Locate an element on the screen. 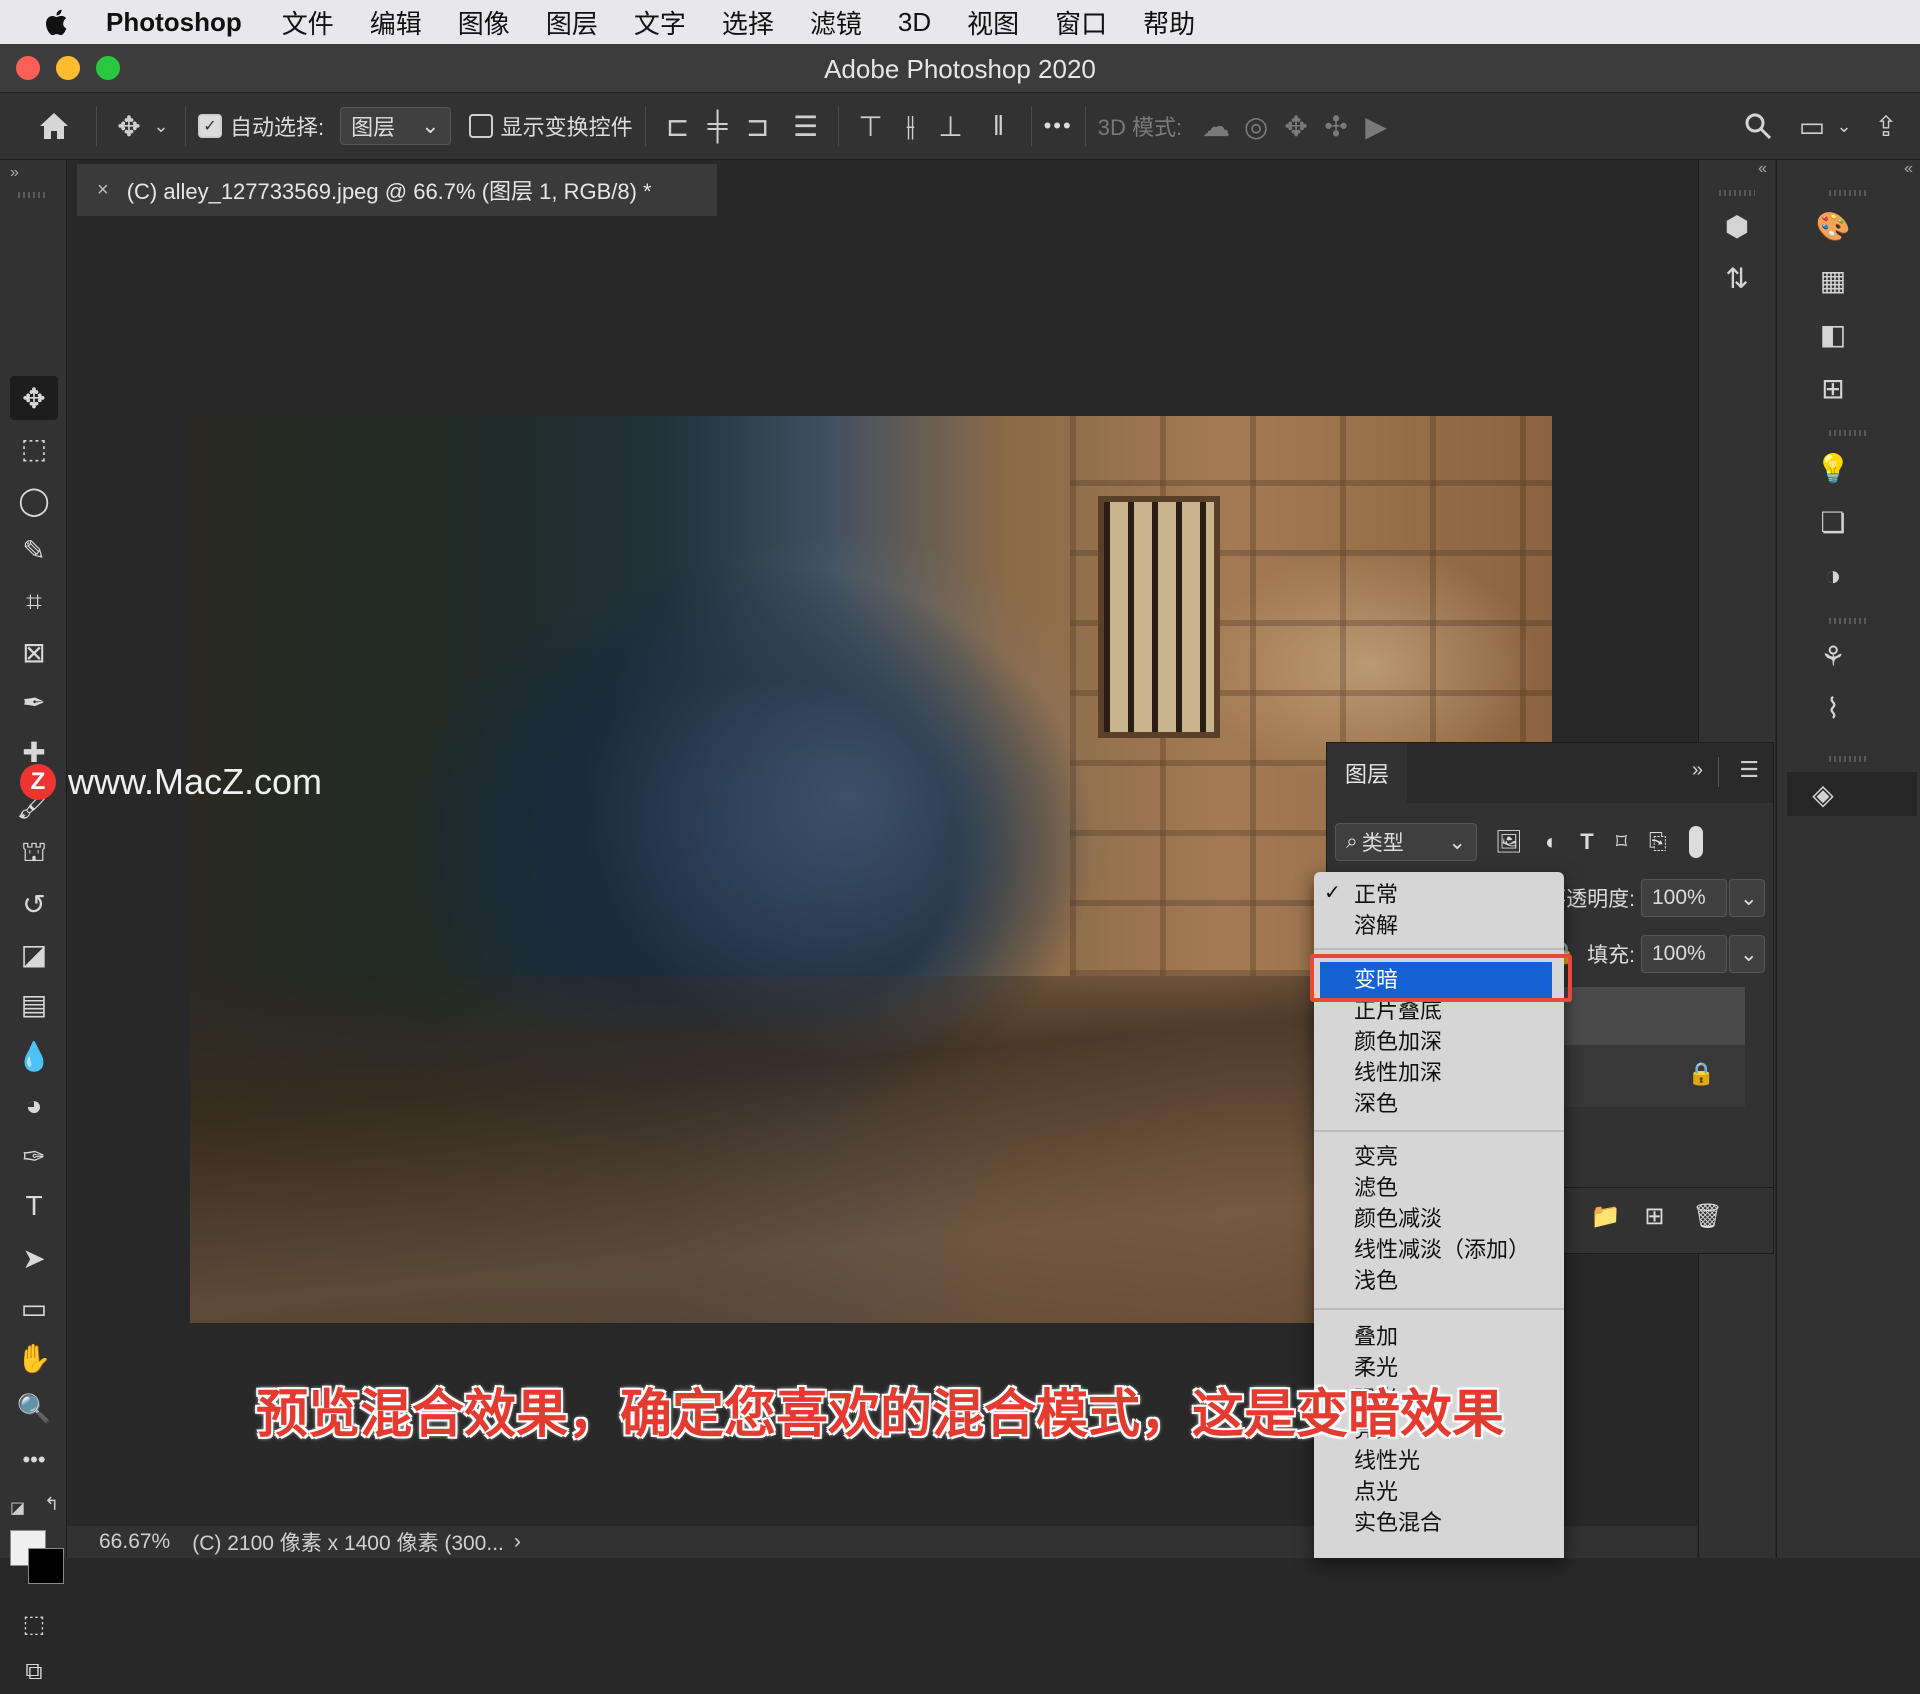 The image size is (1920, 1694). menu-select: 选择 is located at coordinates (748, 22).